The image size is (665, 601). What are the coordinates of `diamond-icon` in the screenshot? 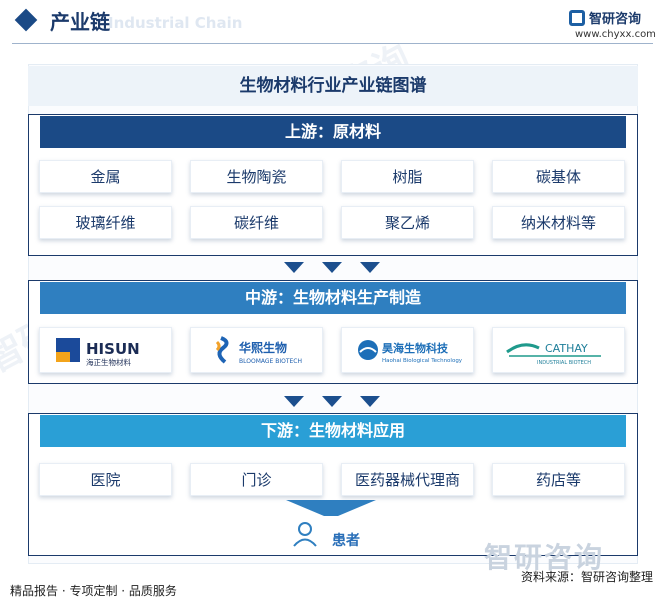 It's located at (26, 20).